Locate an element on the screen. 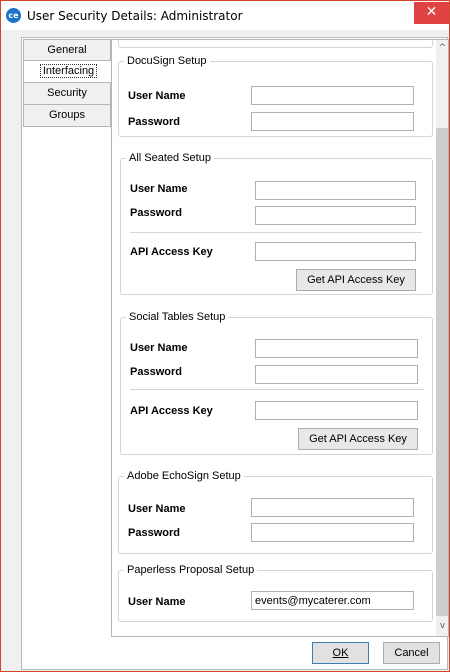  adobe-echosign-user-name-label: User Name is located at coordinates (157, 509).